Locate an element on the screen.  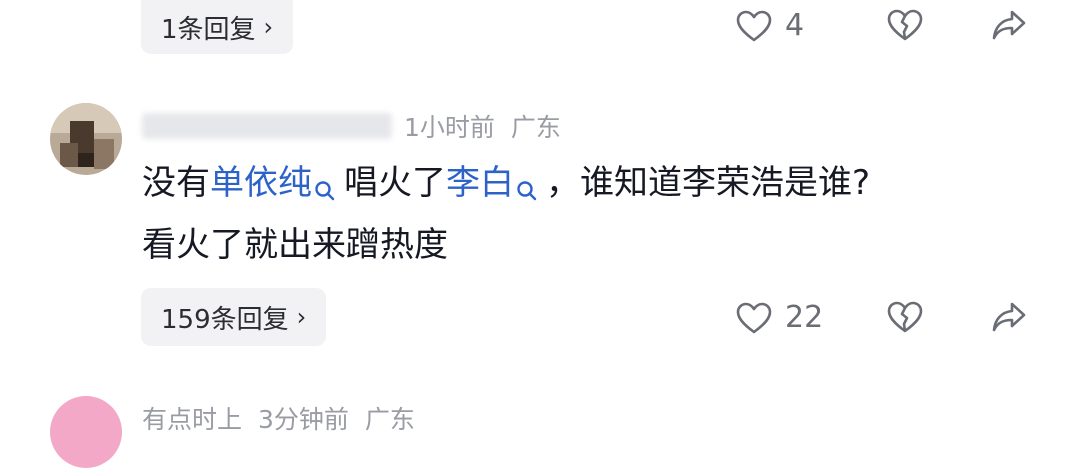
reply-count-label: 1条回复 is located at coordinates (208, 29).